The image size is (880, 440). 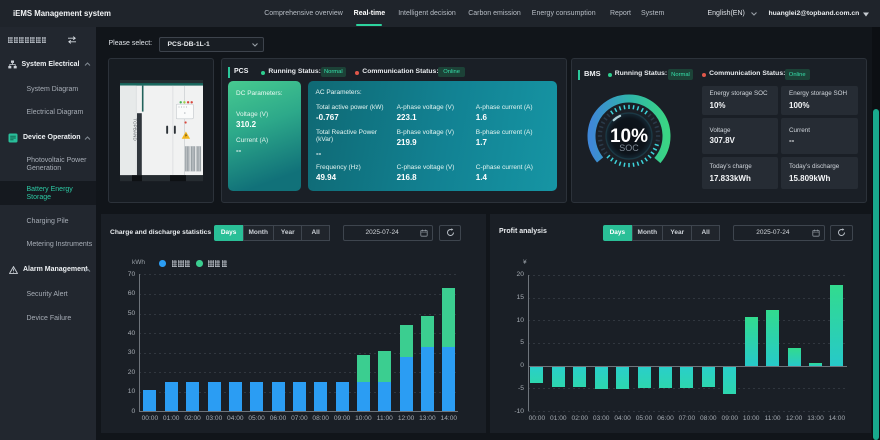 I want to click on svg-text: SOC, so click(x=629, y=148).